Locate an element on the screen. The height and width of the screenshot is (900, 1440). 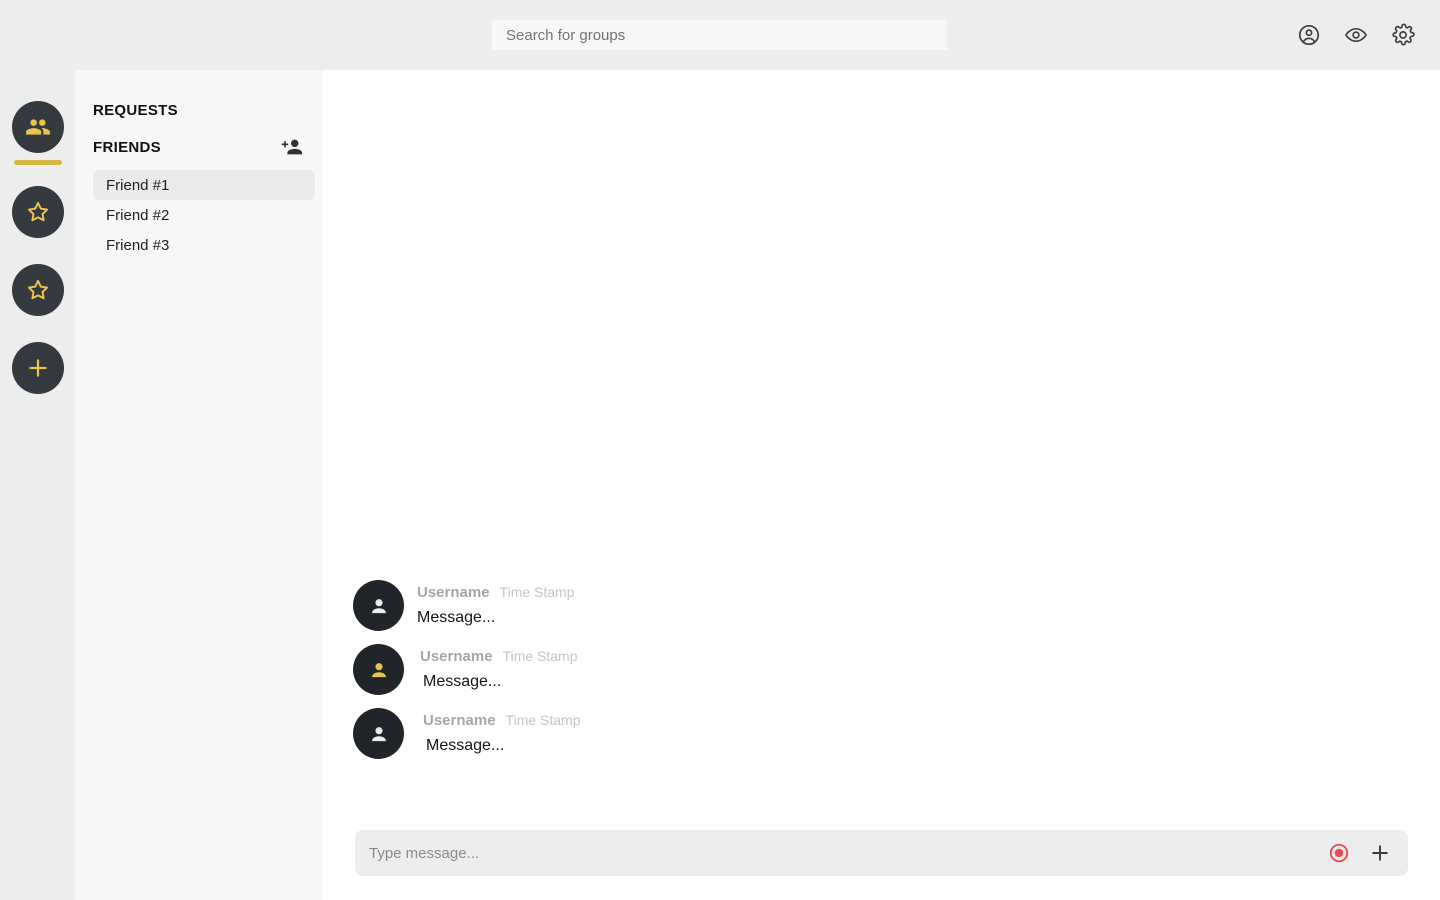
requests-section-title: REQUESTS is located at coordinates (135, 110).